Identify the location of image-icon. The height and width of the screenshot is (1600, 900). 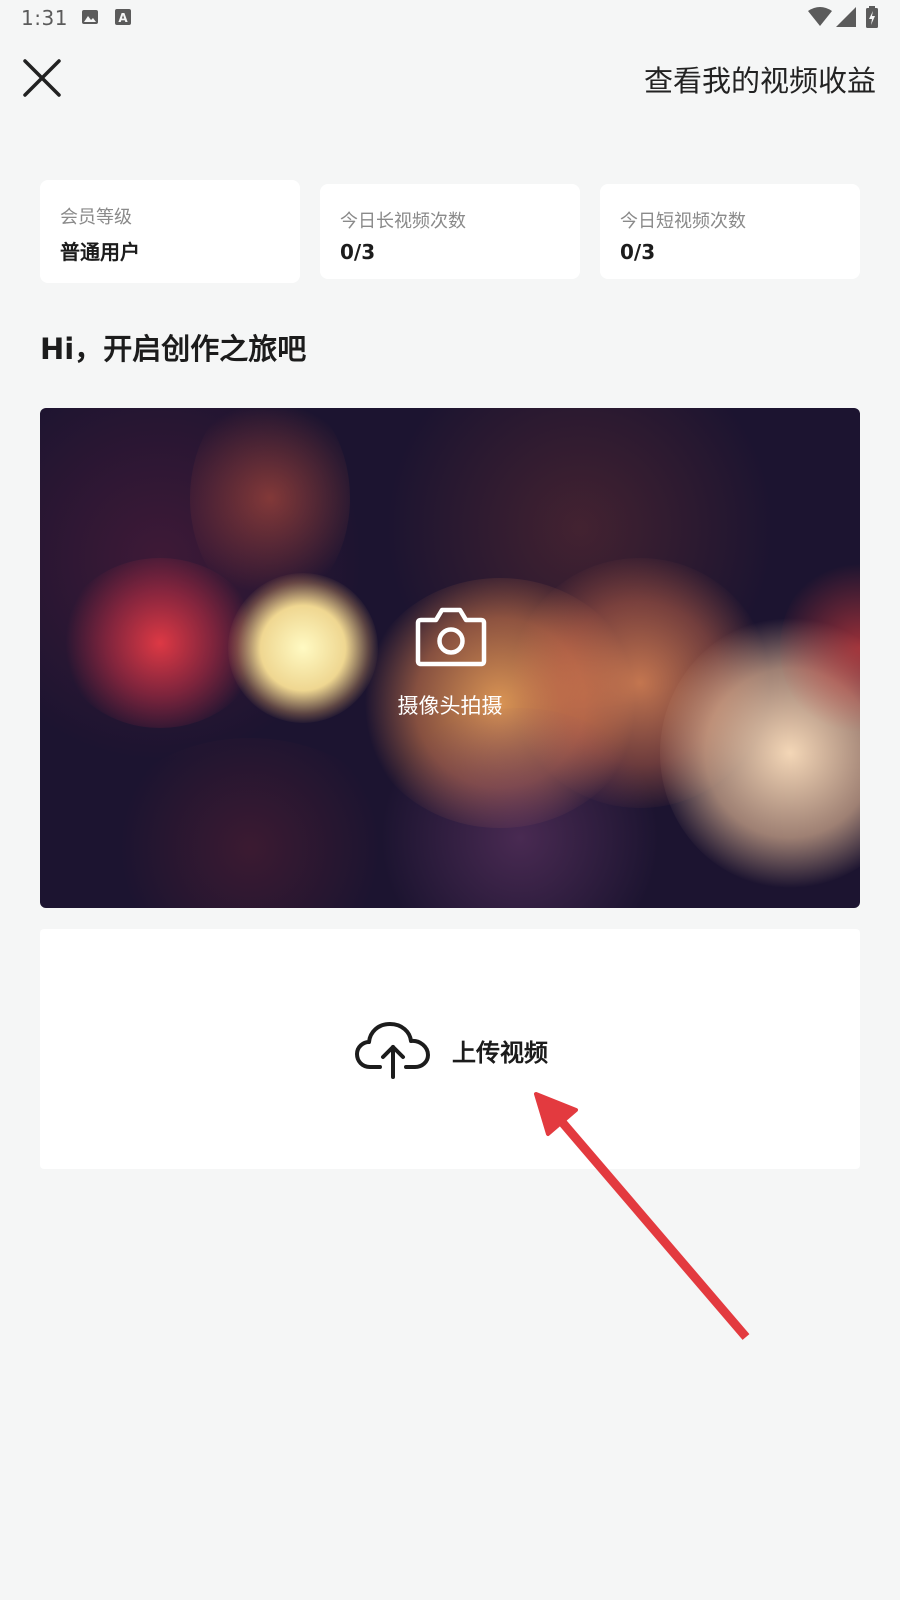
(90, 17).